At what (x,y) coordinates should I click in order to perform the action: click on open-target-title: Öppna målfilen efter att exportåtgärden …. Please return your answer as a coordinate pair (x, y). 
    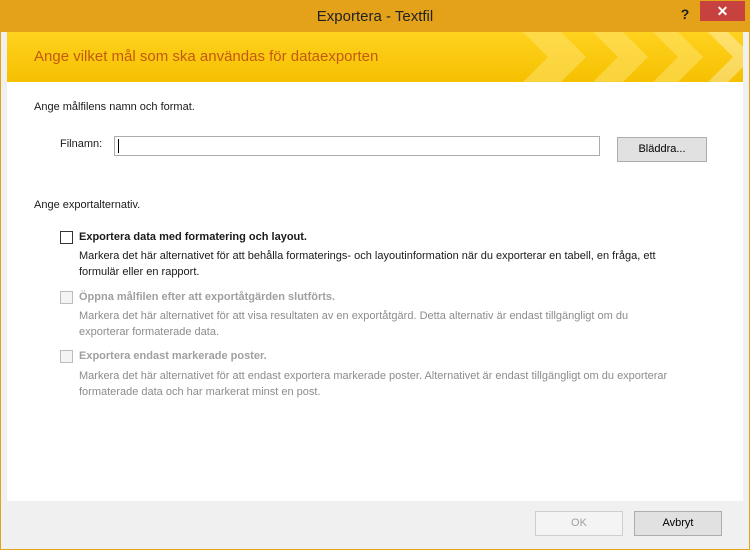
    Looking at the image, I should click on (207, 297).